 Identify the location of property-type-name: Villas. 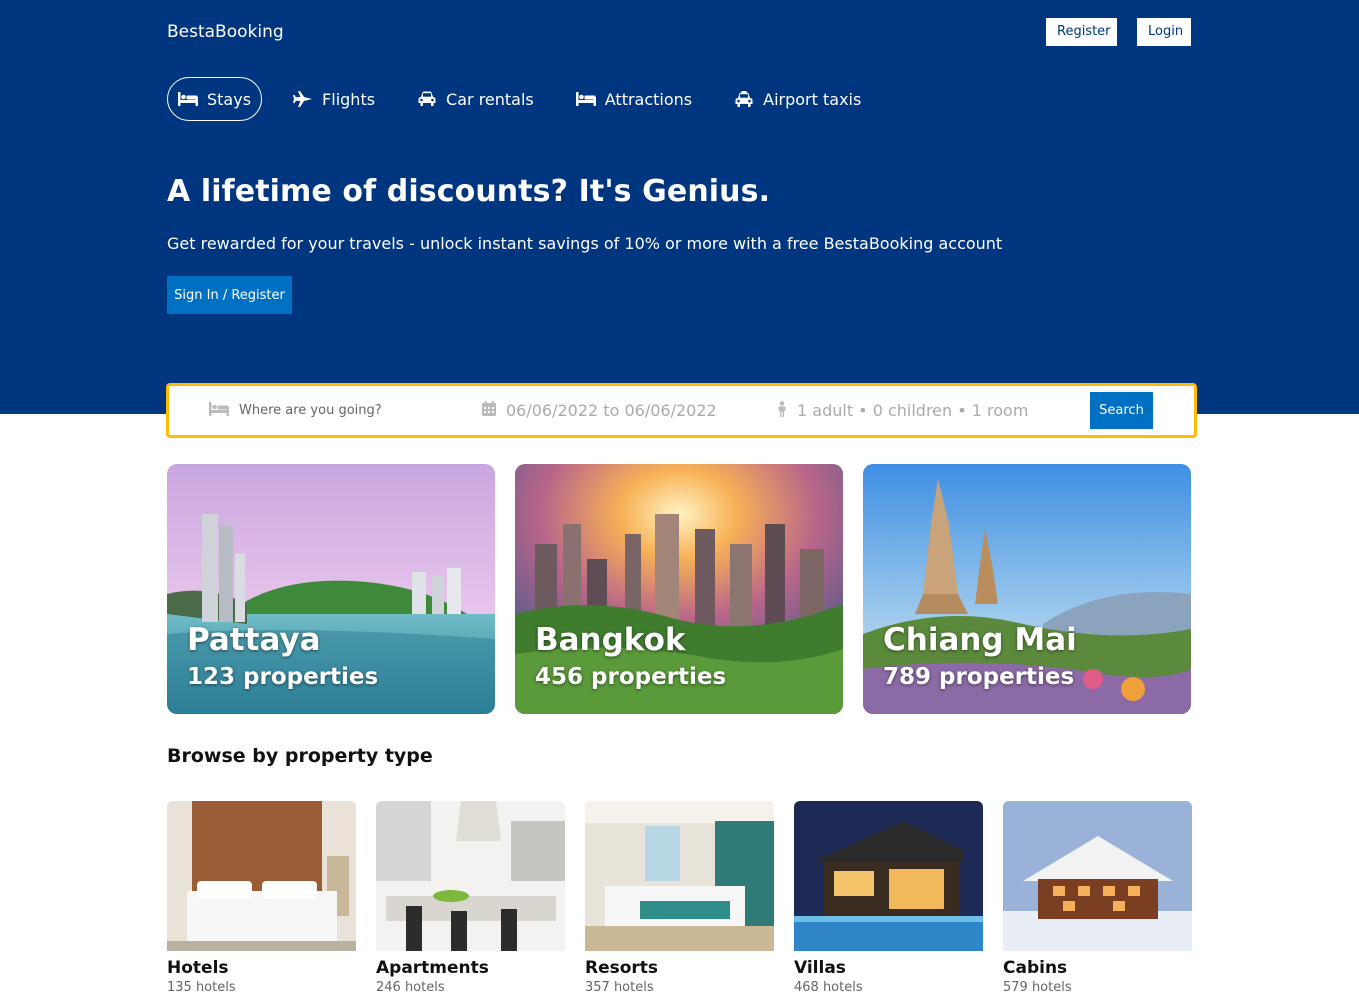
(820, 968).